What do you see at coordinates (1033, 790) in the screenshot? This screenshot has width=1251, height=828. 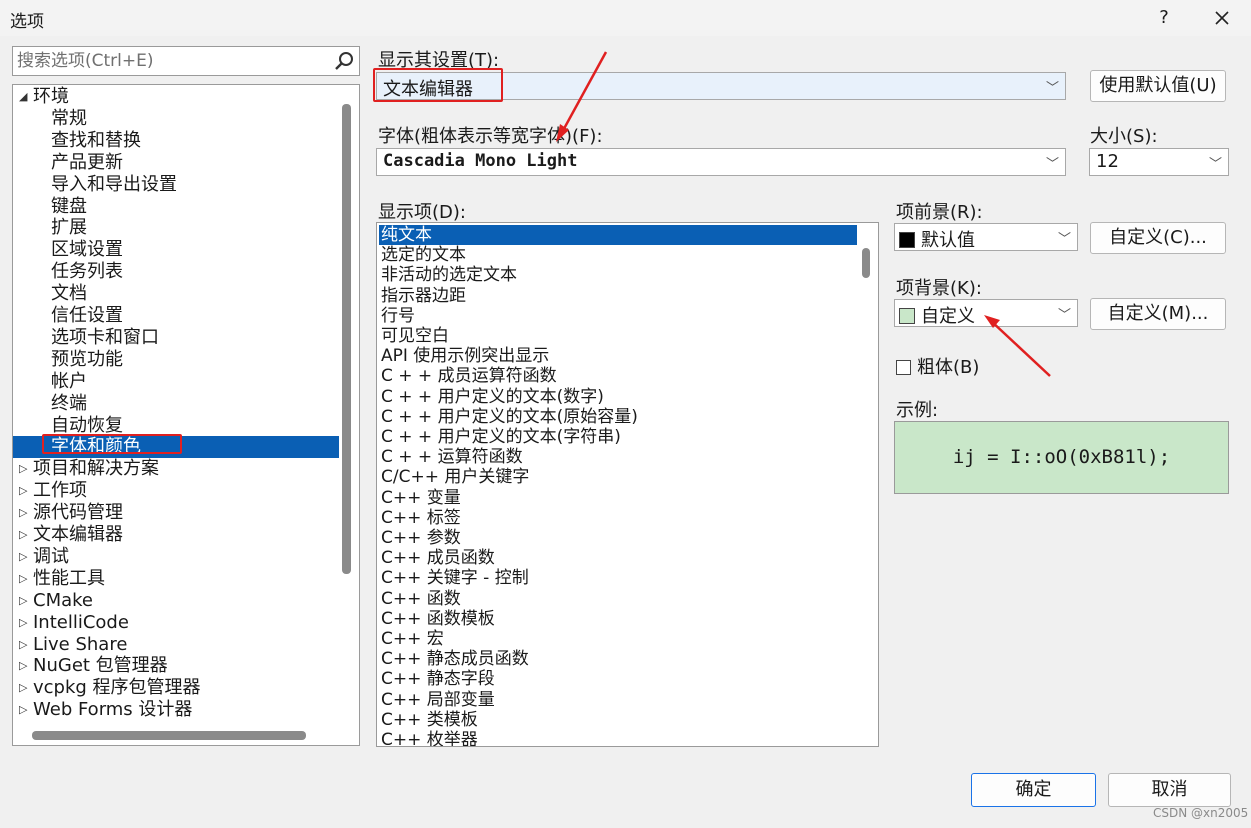 I see `ok-button: 确定` at bounding box center [1033, 790].